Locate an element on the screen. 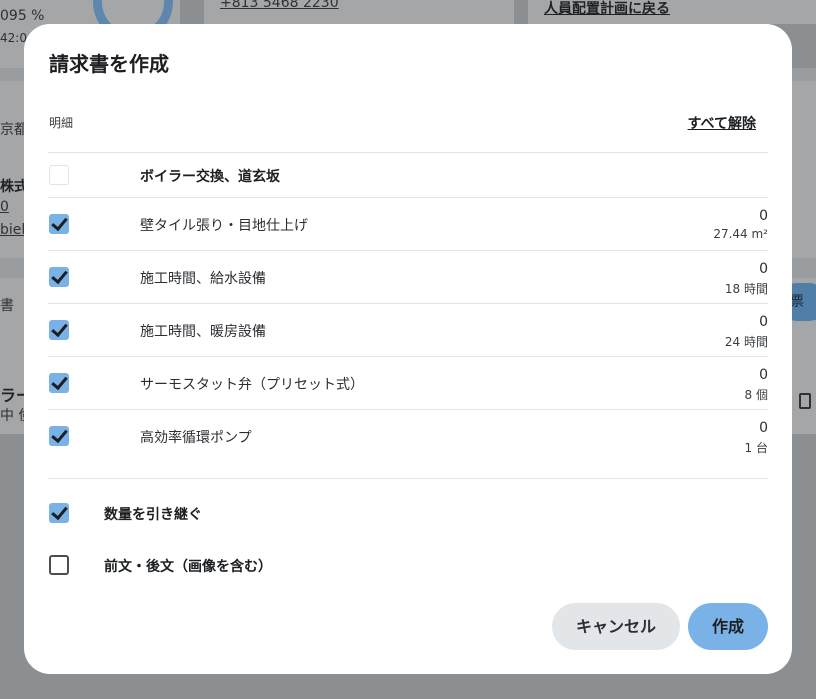 The image size is (816, 699). item-row: 施工時間、給水設備 0 18 時間 is located at coordinates (408, 276).